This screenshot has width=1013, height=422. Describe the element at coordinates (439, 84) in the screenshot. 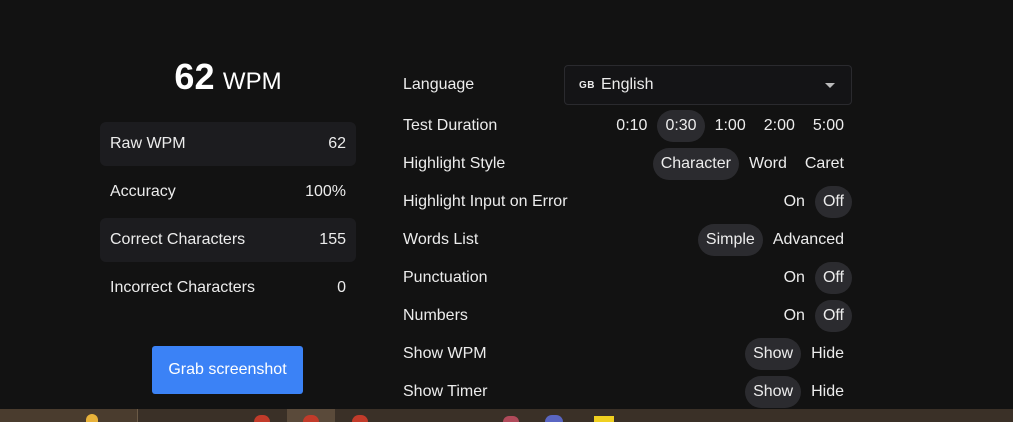

I see `language-label: Language` at that location.